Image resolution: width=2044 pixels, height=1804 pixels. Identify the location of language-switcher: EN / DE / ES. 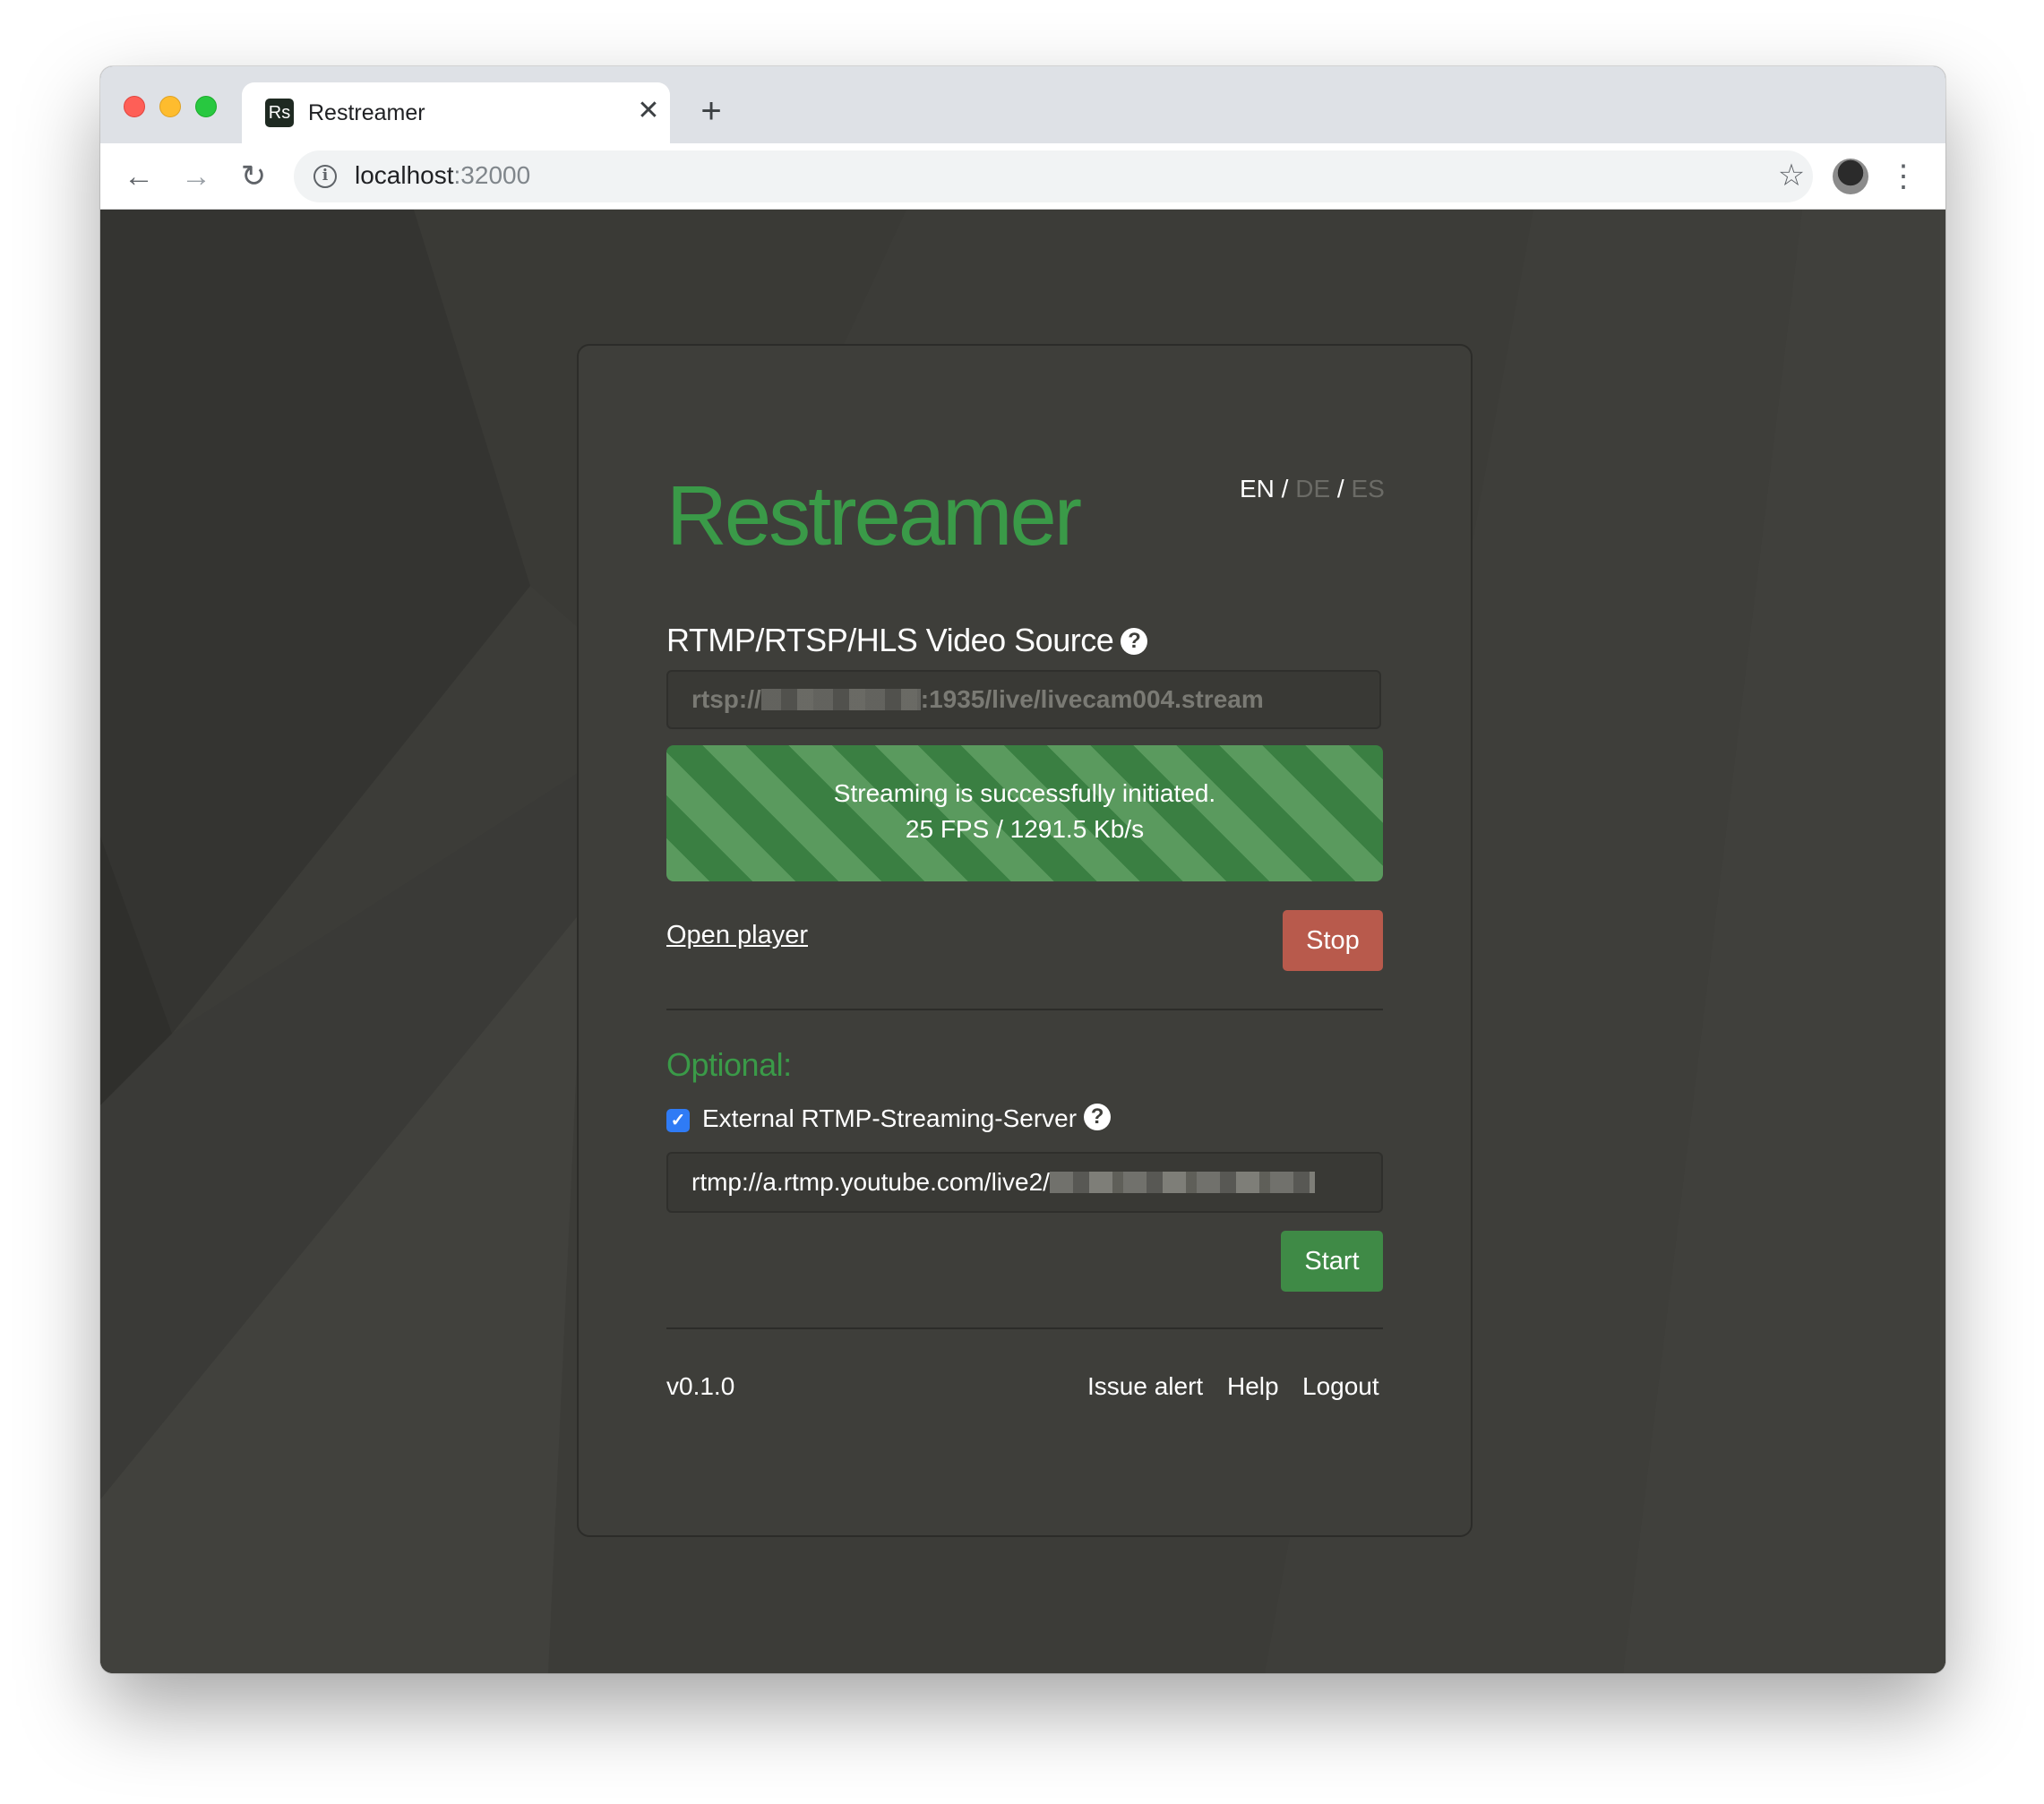
(1312, 489).